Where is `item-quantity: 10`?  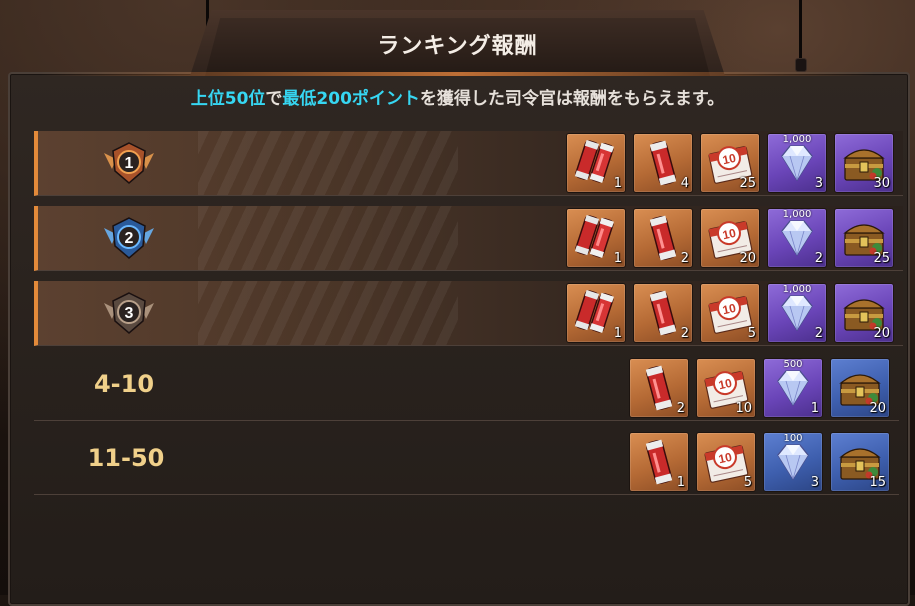 item-quantity: 10 is located at coordinates (743, 408).